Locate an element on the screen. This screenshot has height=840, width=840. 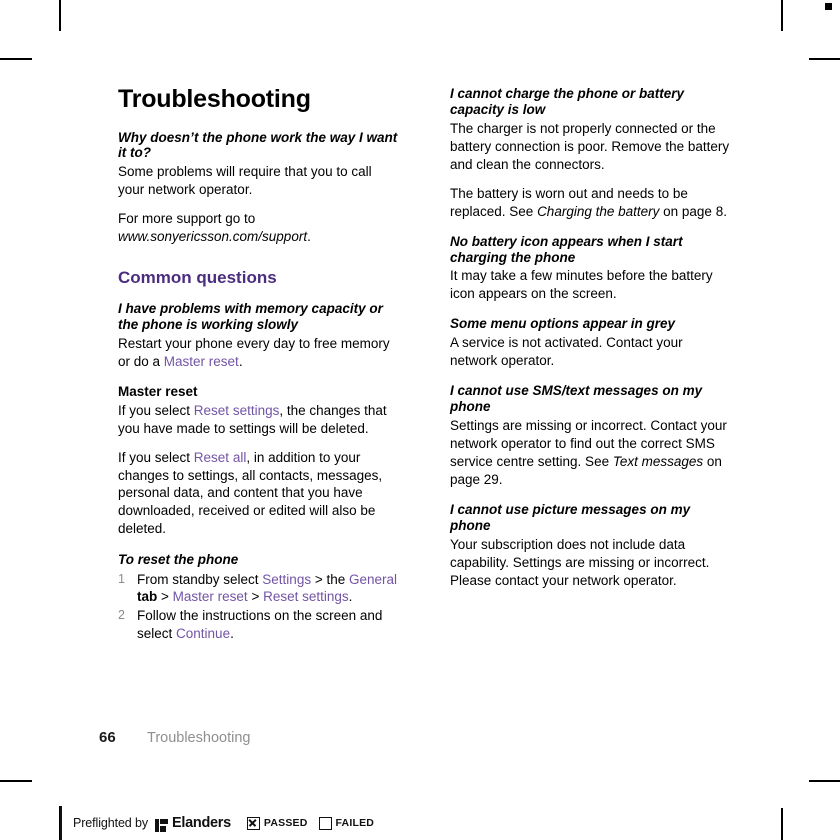
step-number: 1 is located at coordinates (121, 578).